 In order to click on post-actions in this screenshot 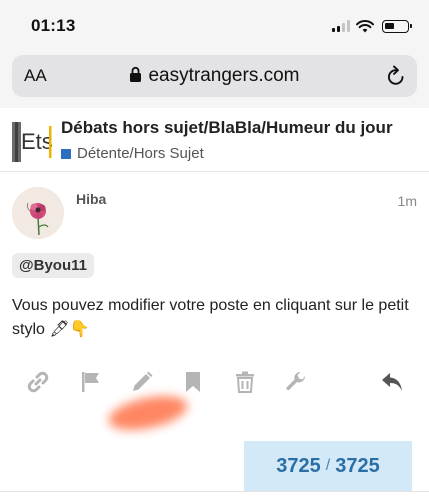, I will do `click(214, 381)`.